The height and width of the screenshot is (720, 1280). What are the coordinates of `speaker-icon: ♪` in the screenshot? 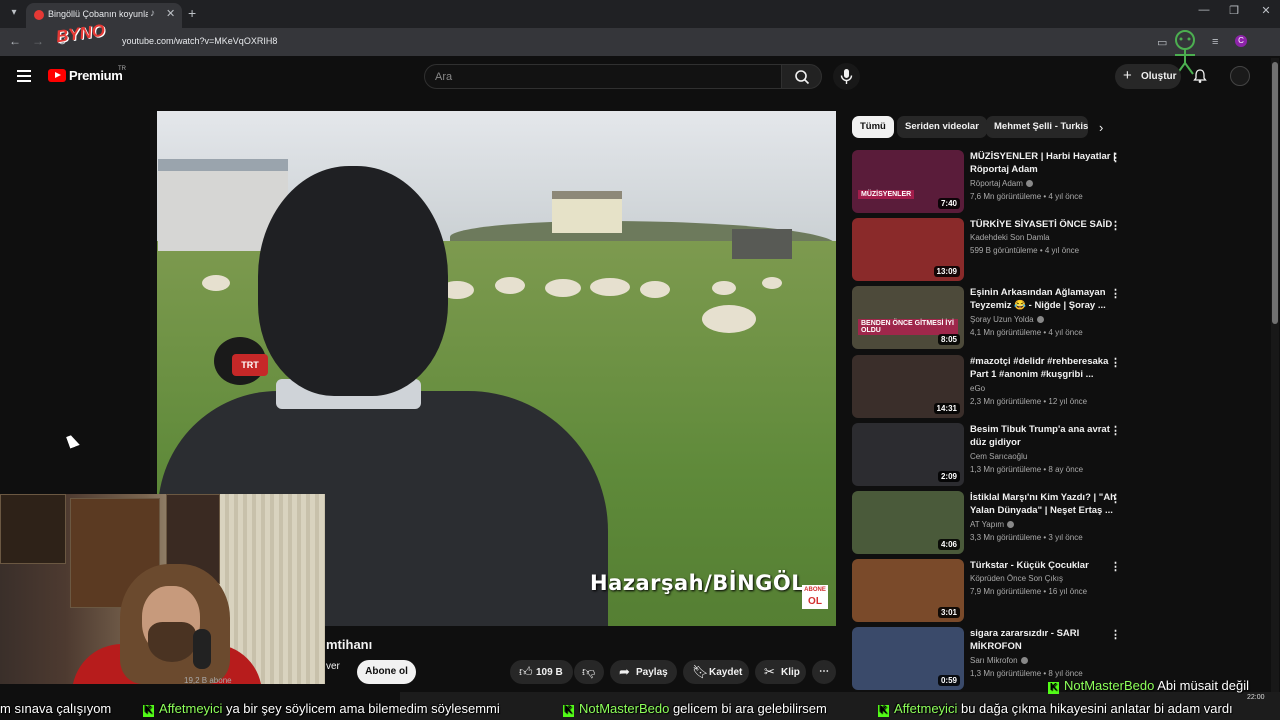 It's located at (152, 13).